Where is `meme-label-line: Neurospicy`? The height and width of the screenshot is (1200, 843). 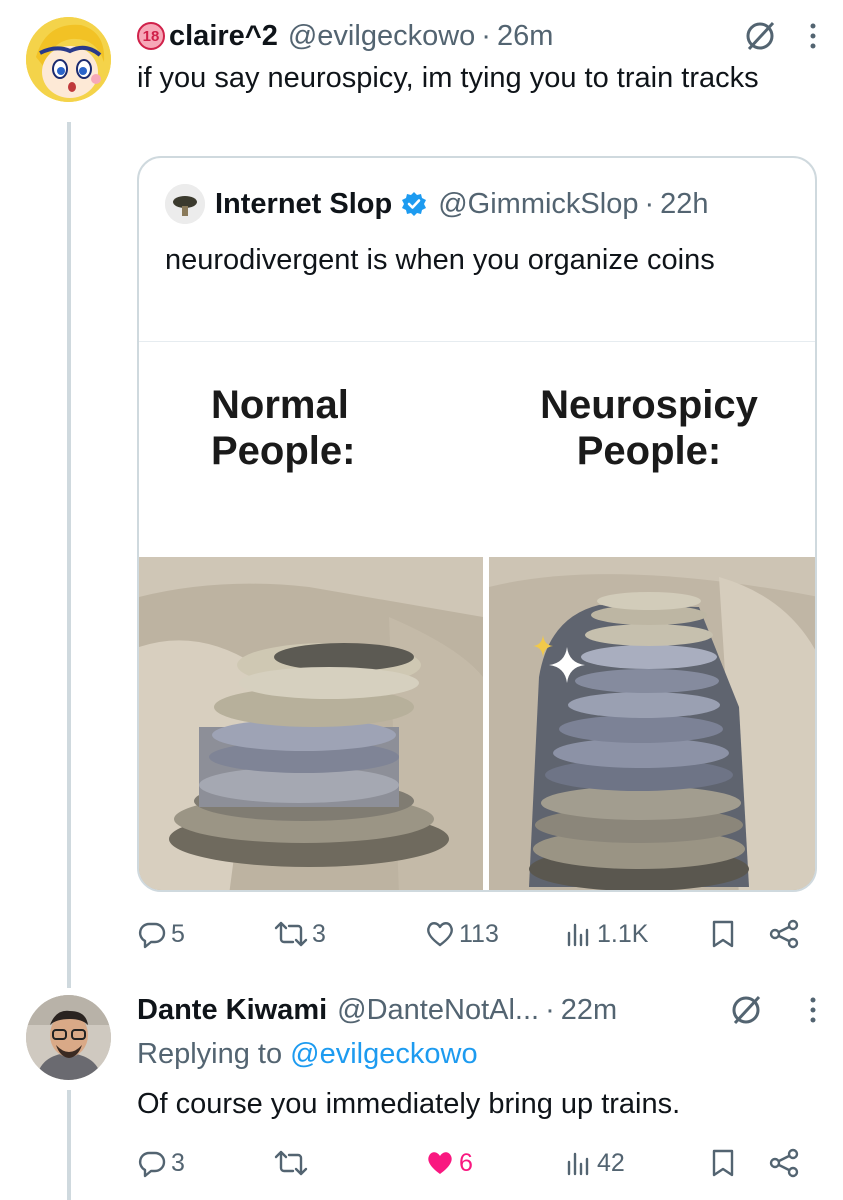
meme-label-line: Neurospicy is located at coordinates (649, 405).